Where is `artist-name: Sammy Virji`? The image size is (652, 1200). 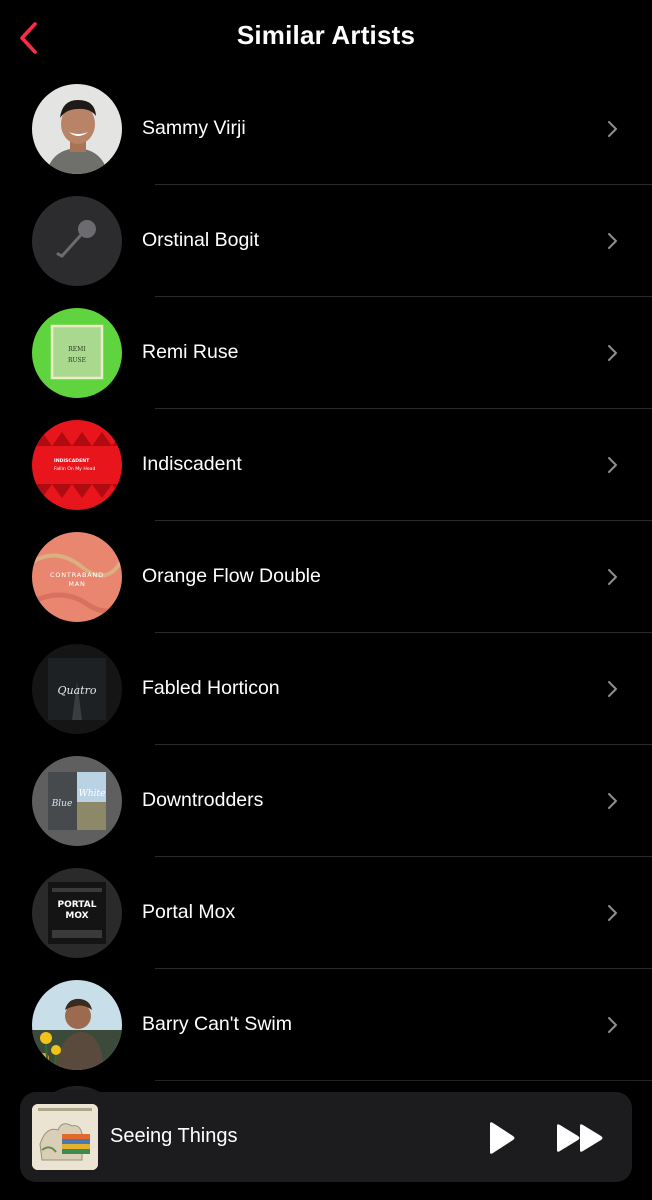
artist-name: Sammy Virji is located at coordinates (194, 128).